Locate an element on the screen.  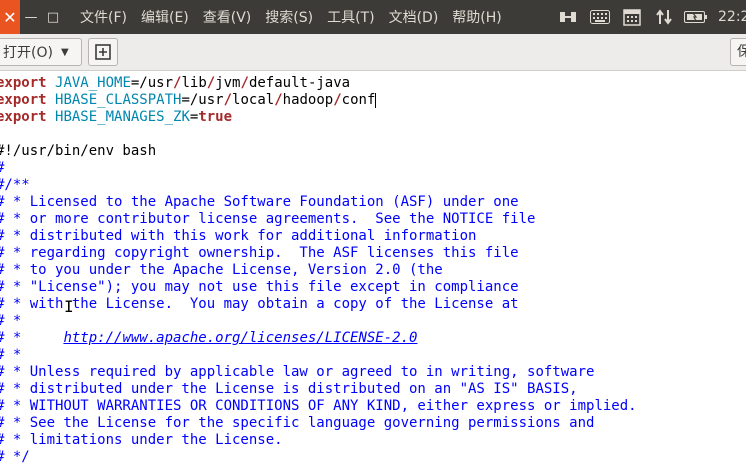
code-token: #!/usr/bin/env bash is located at coordinates (78, 151).